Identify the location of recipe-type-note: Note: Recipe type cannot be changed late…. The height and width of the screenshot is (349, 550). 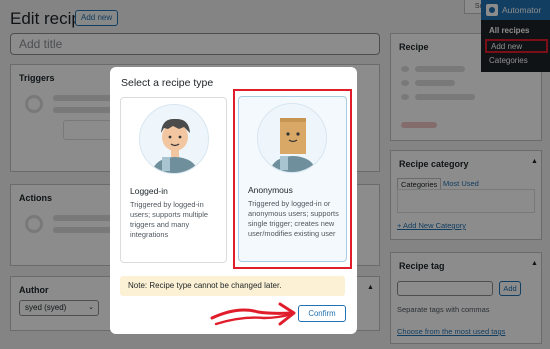
(232, 286).